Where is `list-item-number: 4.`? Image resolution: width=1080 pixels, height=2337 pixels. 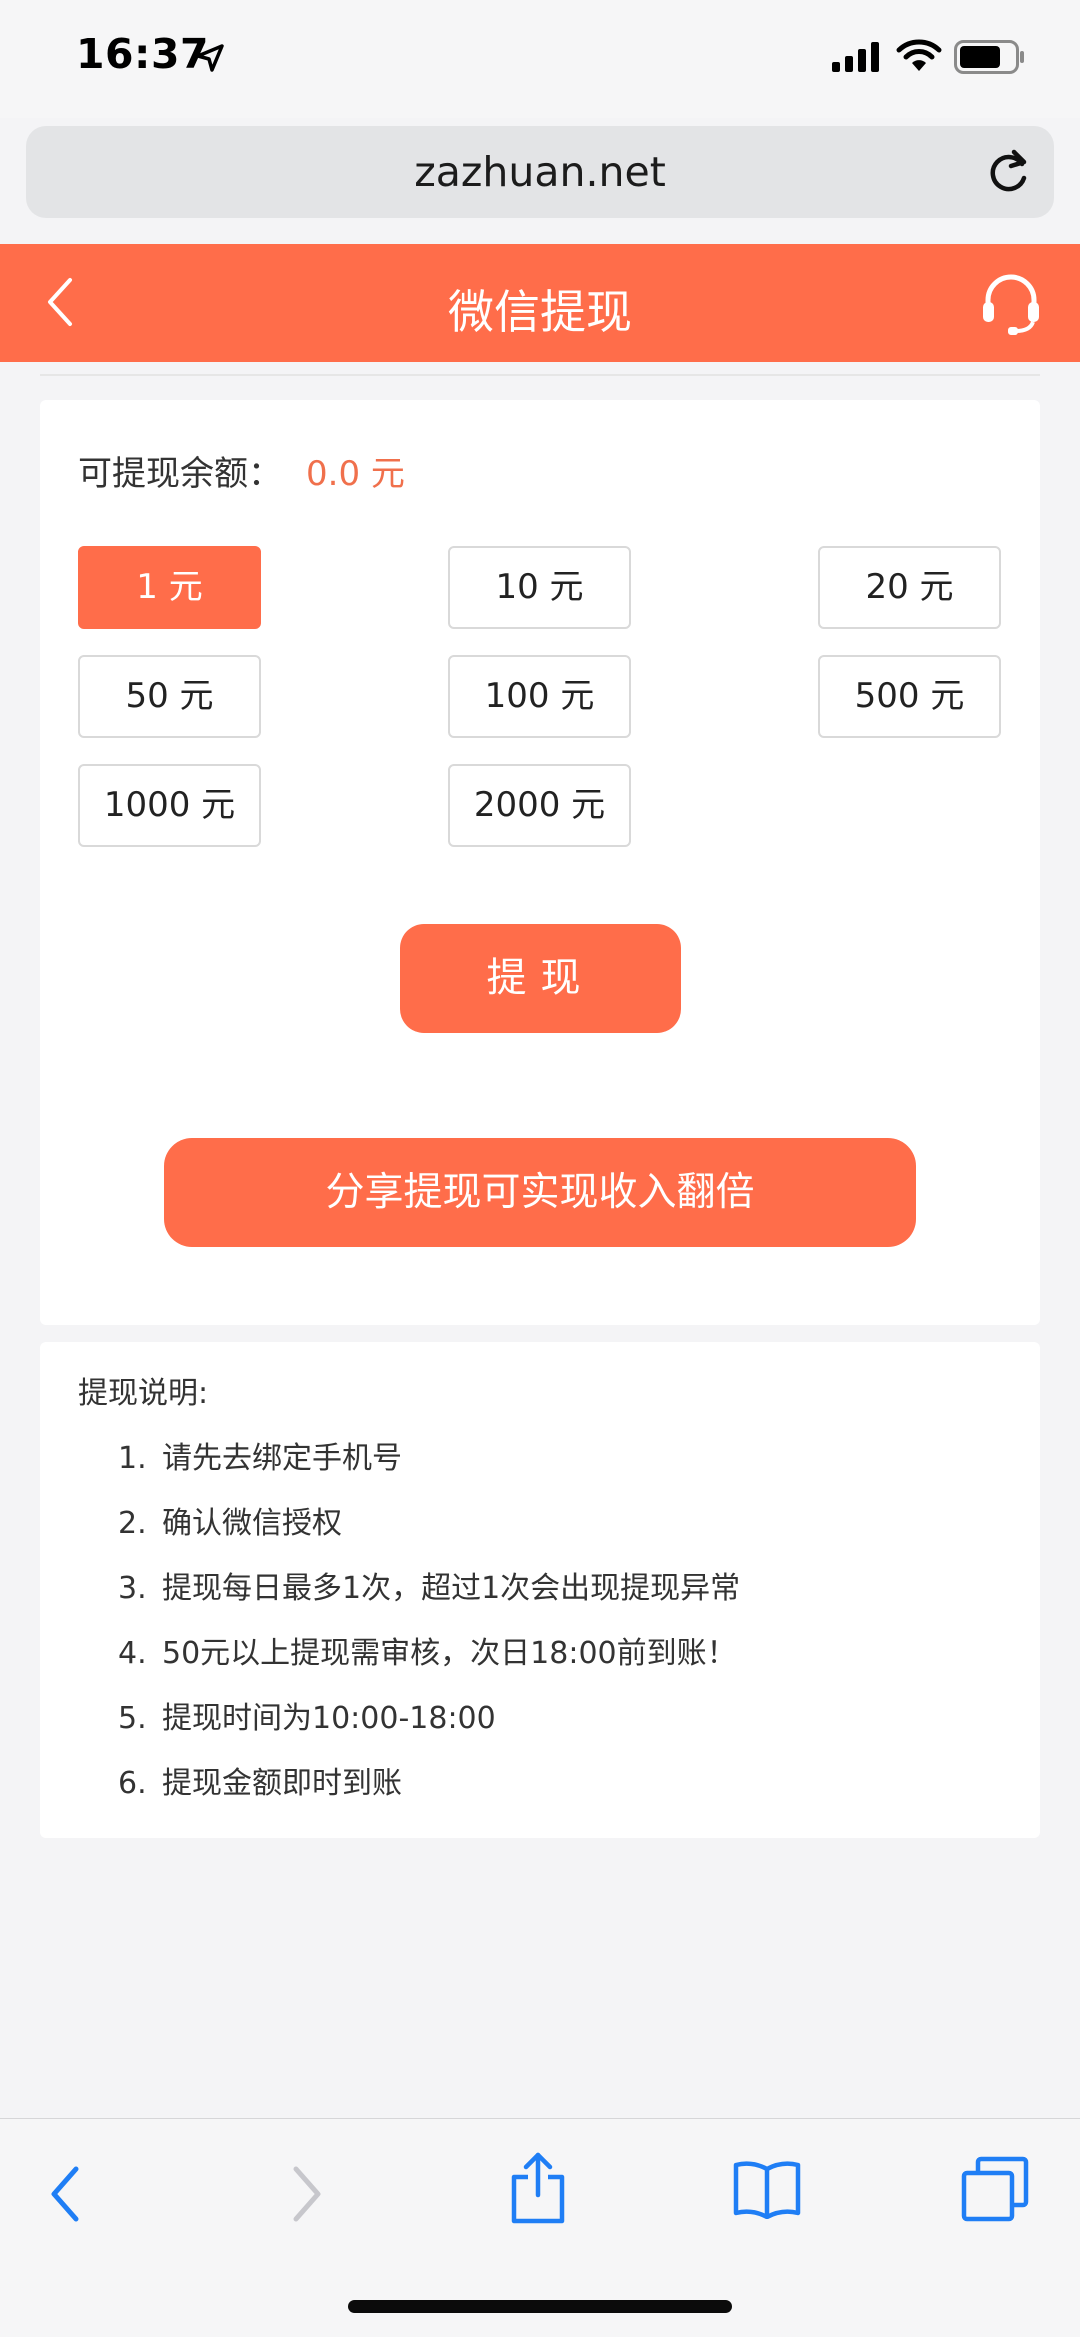
list-item-number: 4. is located at coordinates (132, 1653).